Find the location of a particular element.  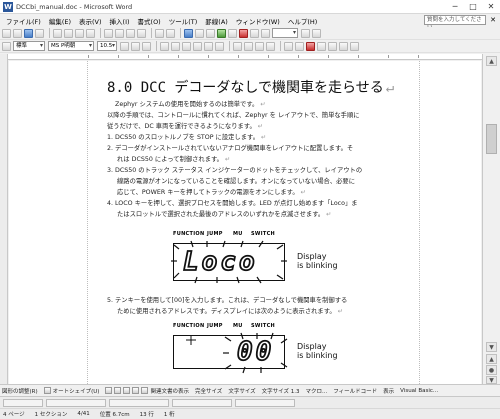

field-code-button: フィールドコード is located at coordinates (355, 391).